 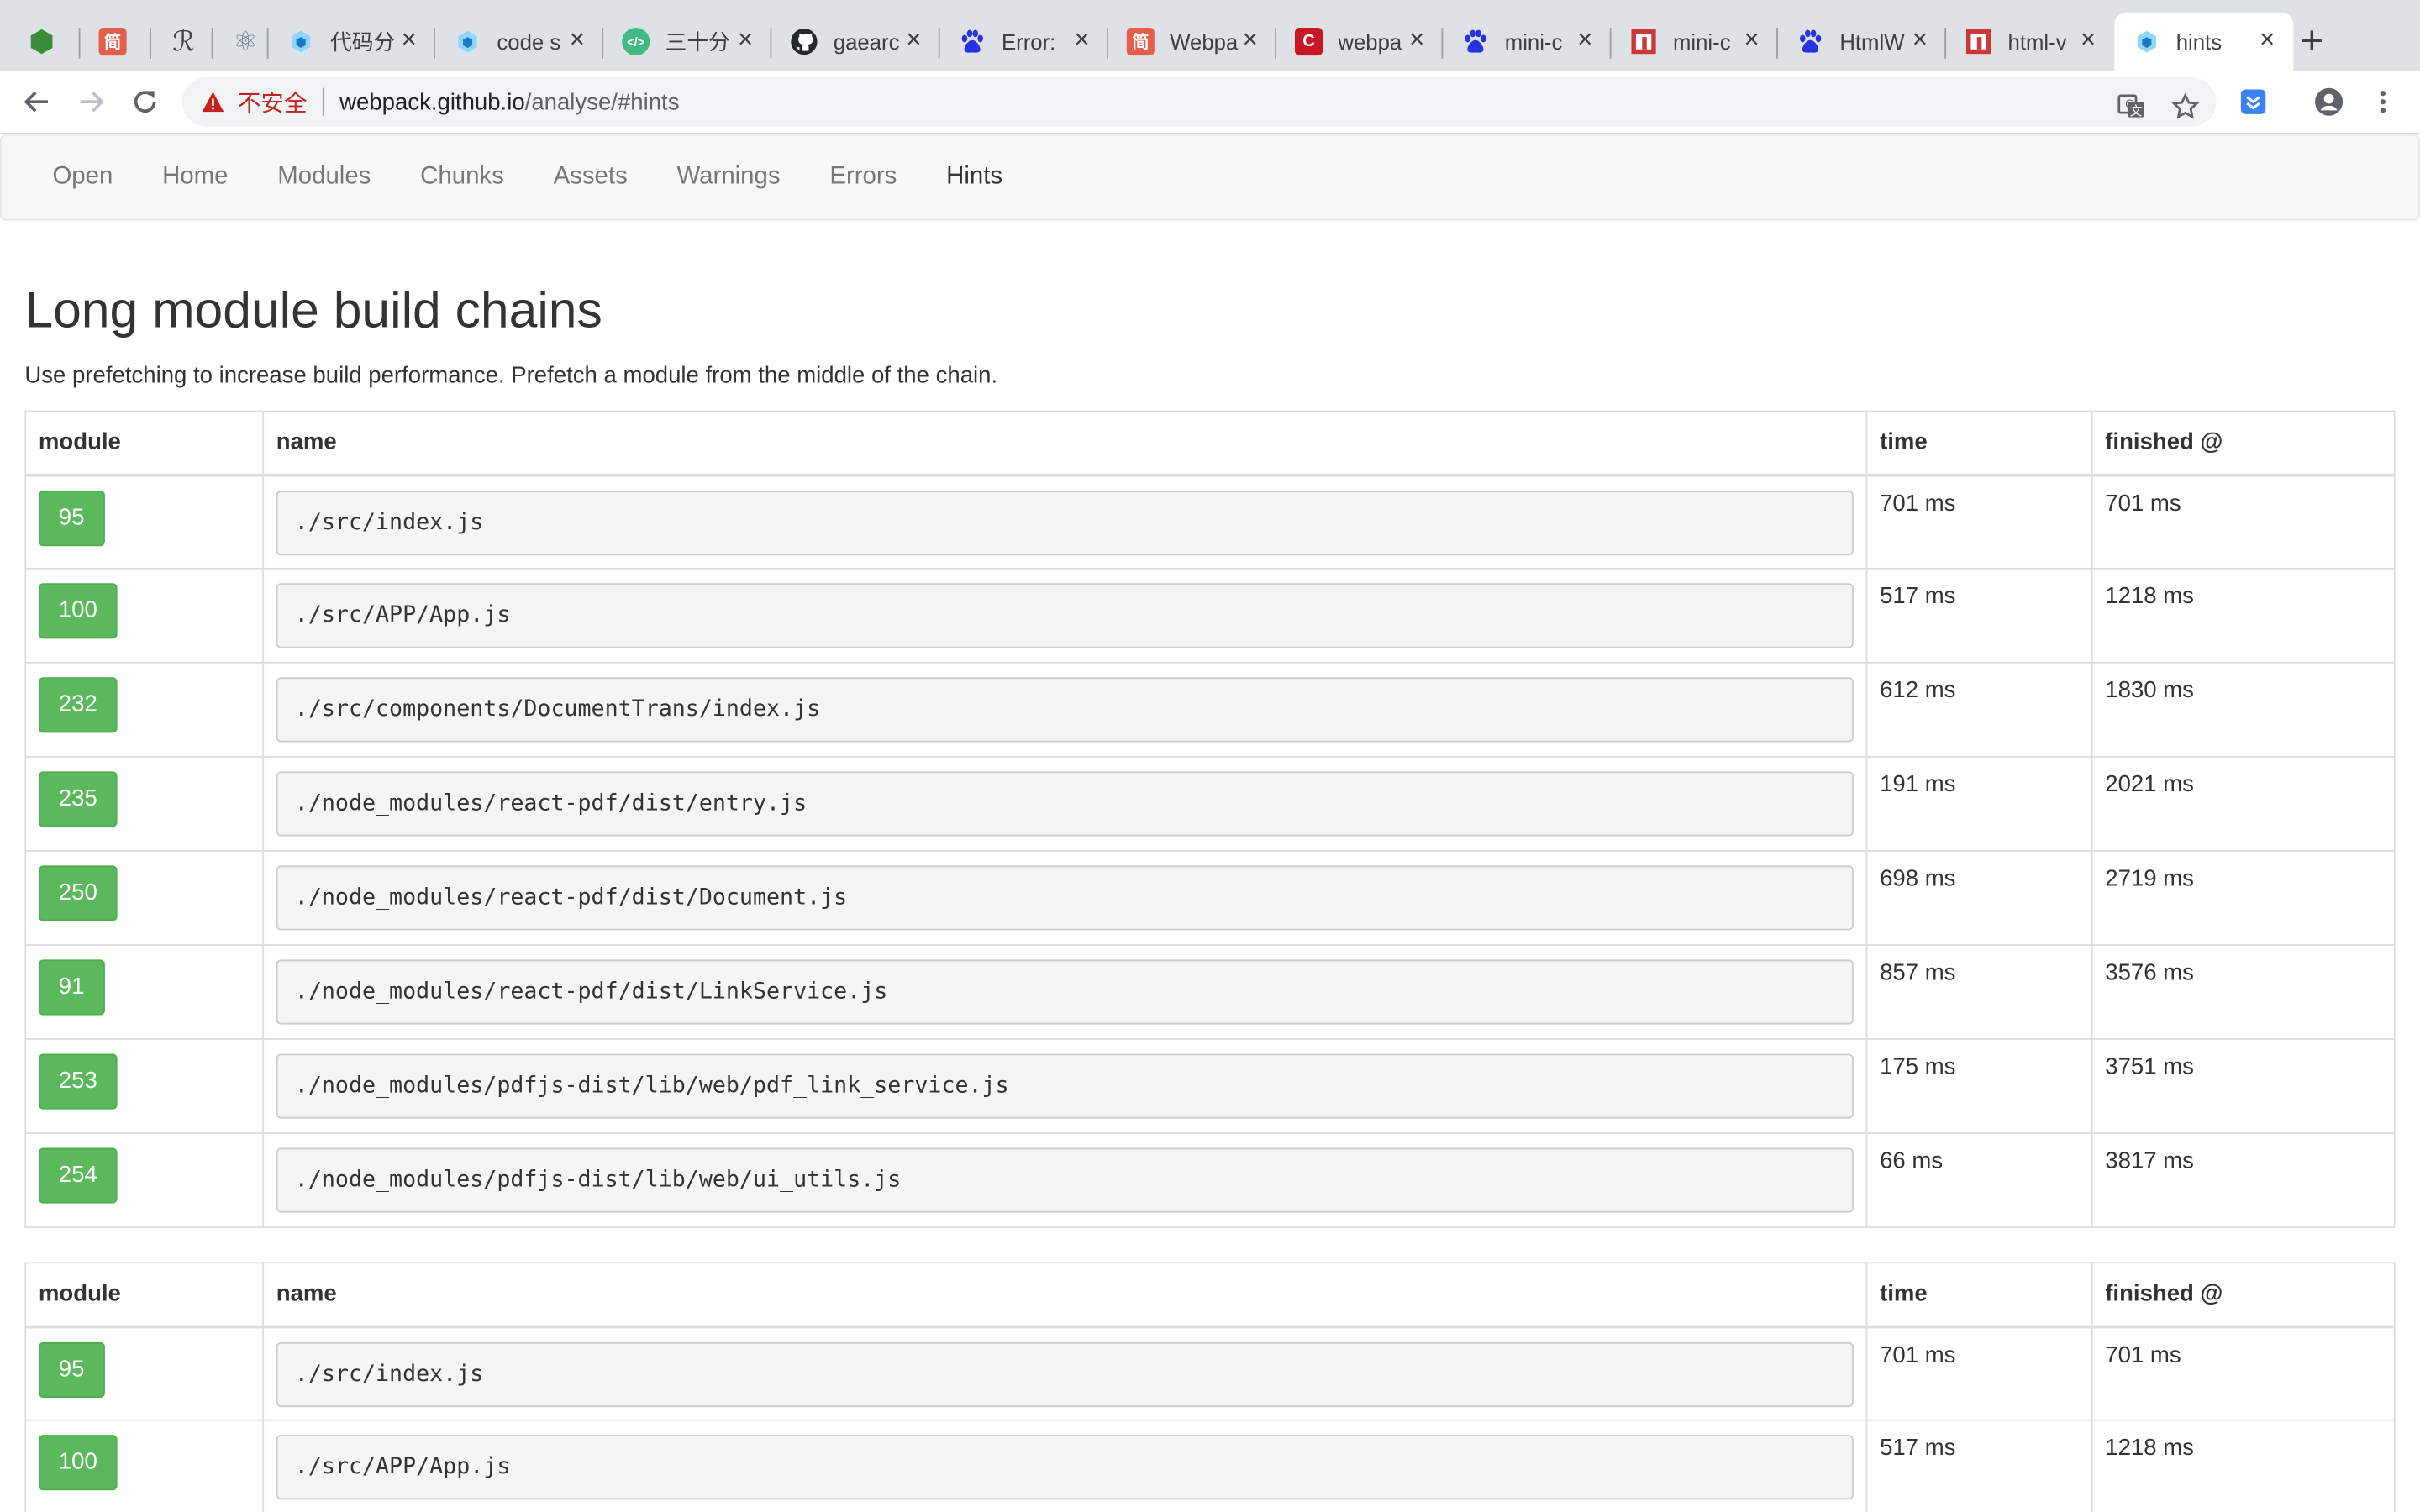 I want to click on table-row: 100 ./src/APP/App.js 517 ms 1218 ms, so click(x=1210, y=615).